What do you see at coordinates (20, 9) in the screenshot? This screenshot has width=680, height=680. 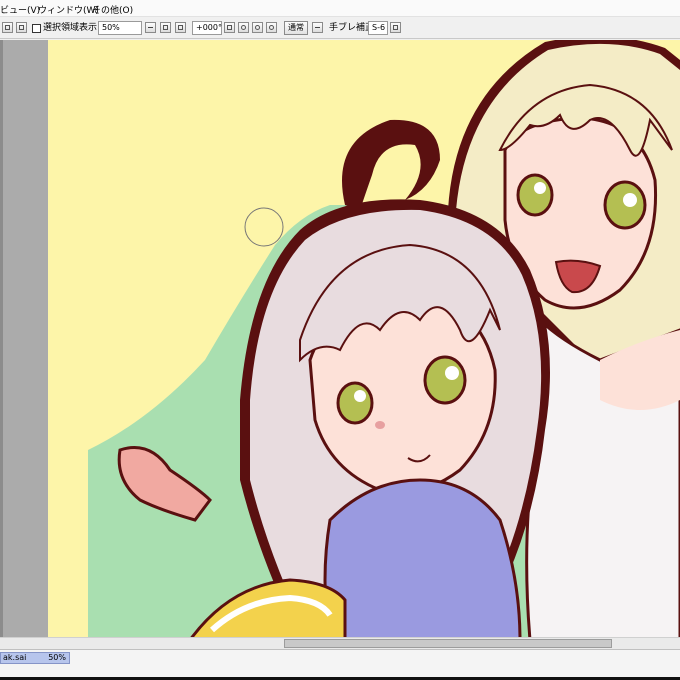 I see `menu-view: ビュー(V)` at bounding box center [20, 9].